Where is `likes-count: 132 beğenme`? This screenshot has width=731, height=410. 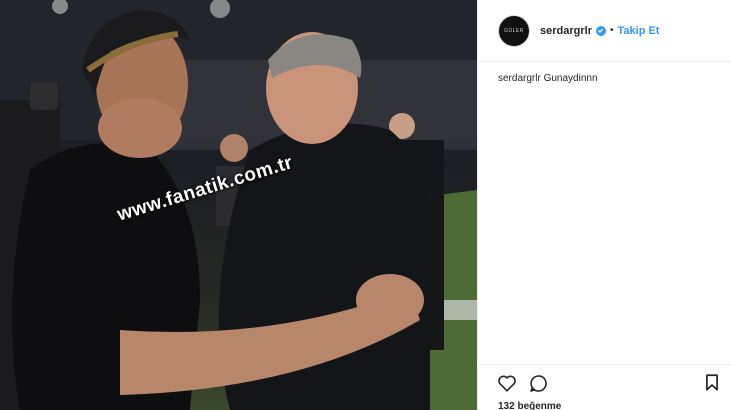
likes-count: 132 beğenme is located at coordinates (529, 405).